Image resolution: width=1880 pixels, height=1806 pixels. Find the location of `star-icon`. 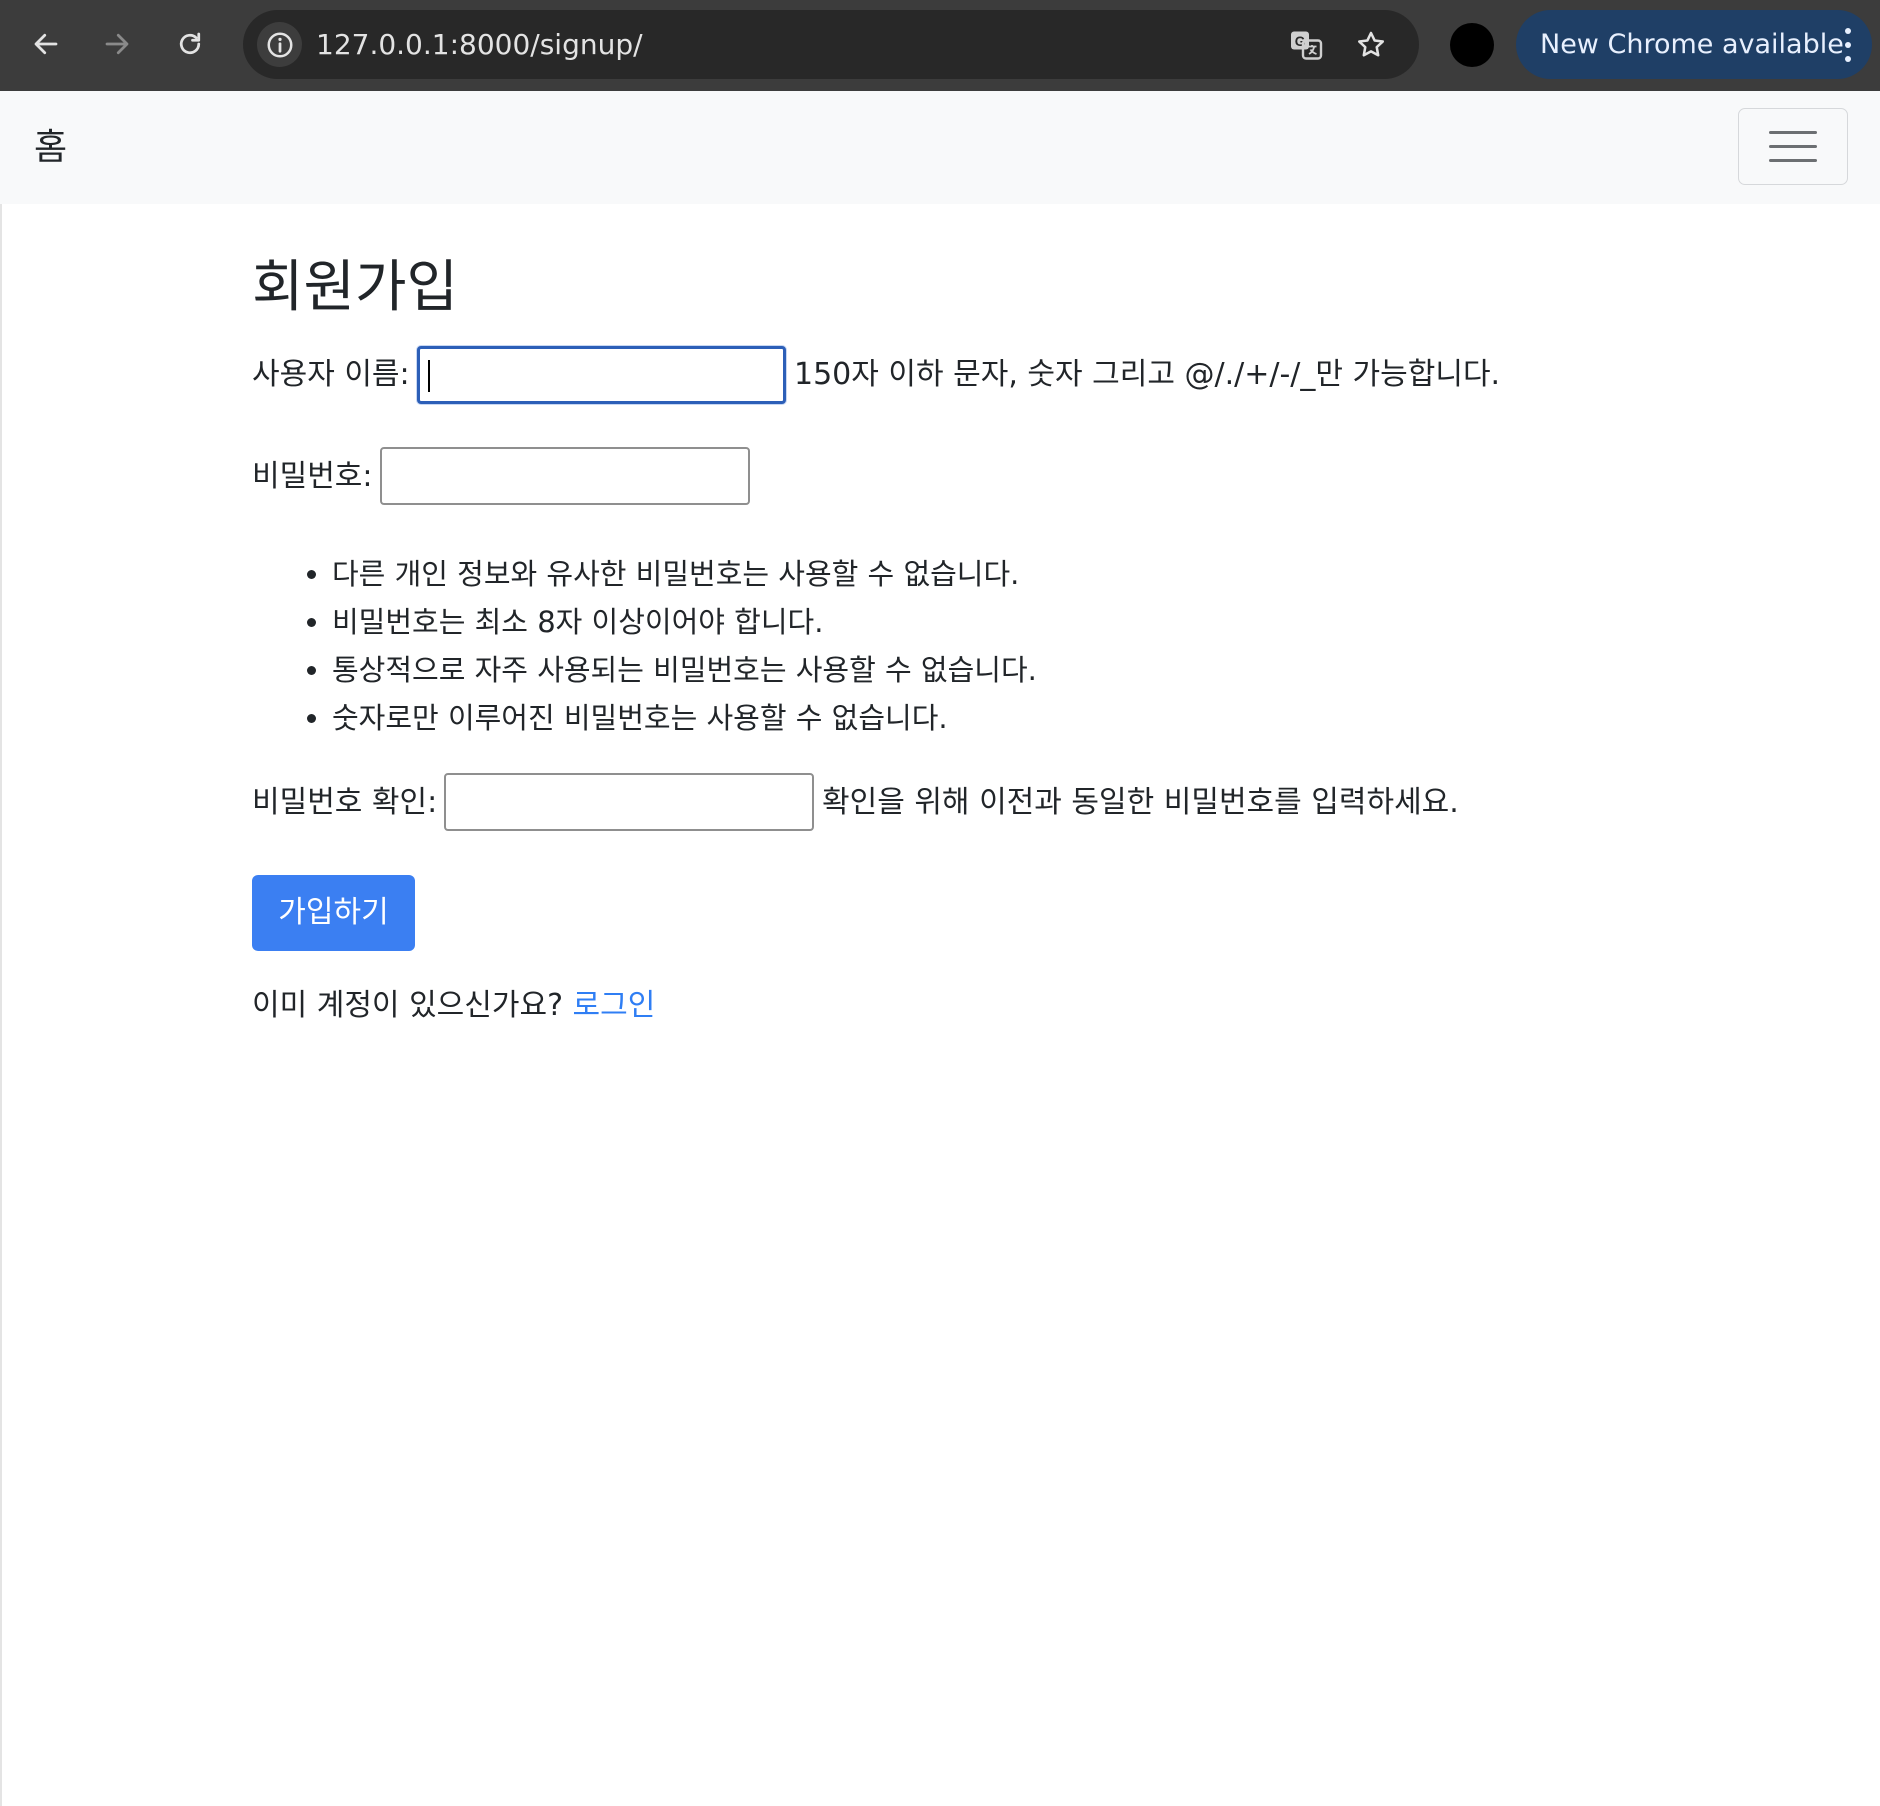

star-icon is located at coordinates (1371, 44).